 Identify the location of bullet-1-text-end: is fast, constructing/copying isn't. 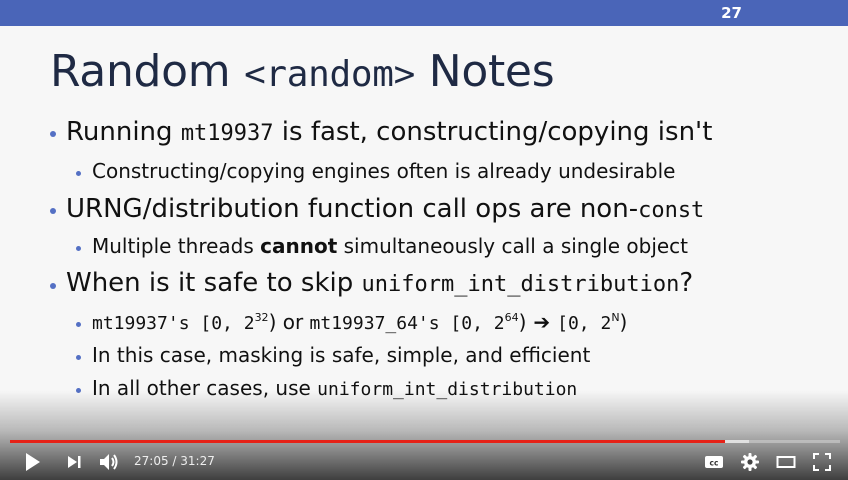
(493, 132).